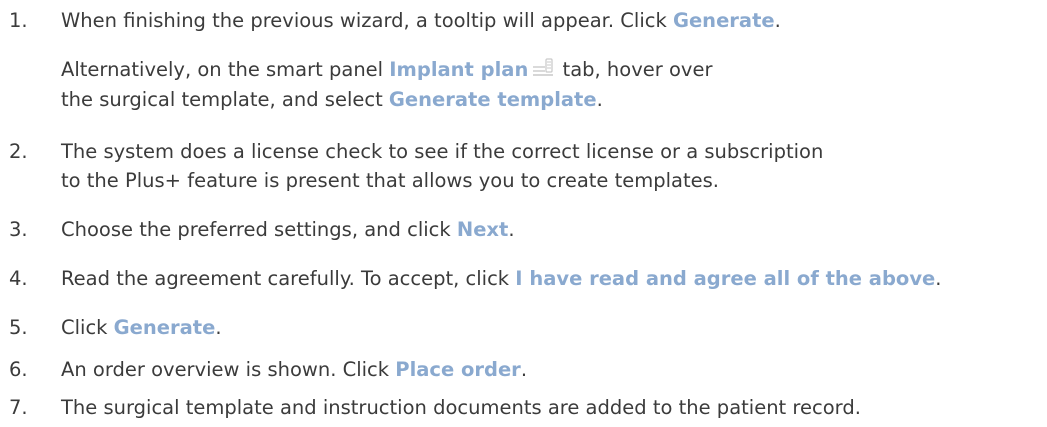 The image size is (1047, 427). What do you see at coordinates (543, 68) in the screenshot?
I see `implant-plan-tab-icon` at bounding box center [543, 68].